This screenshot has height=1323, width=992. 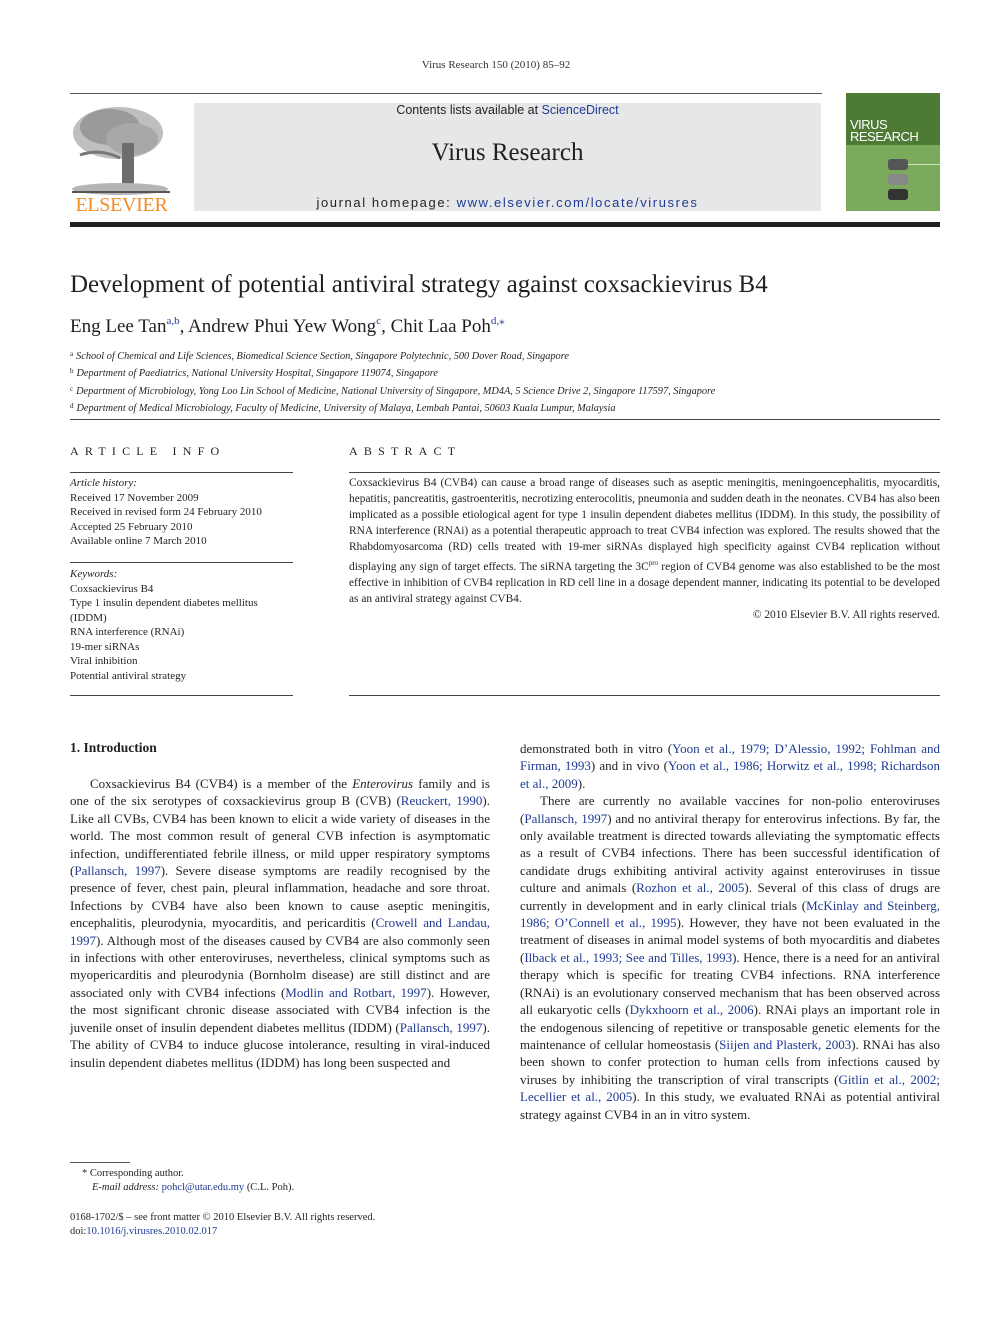 What do you see at coordinates (131, 526) in the screenshot?
I see `history-item: Accepted 25 February 2010` at bounding box center [131, 526].